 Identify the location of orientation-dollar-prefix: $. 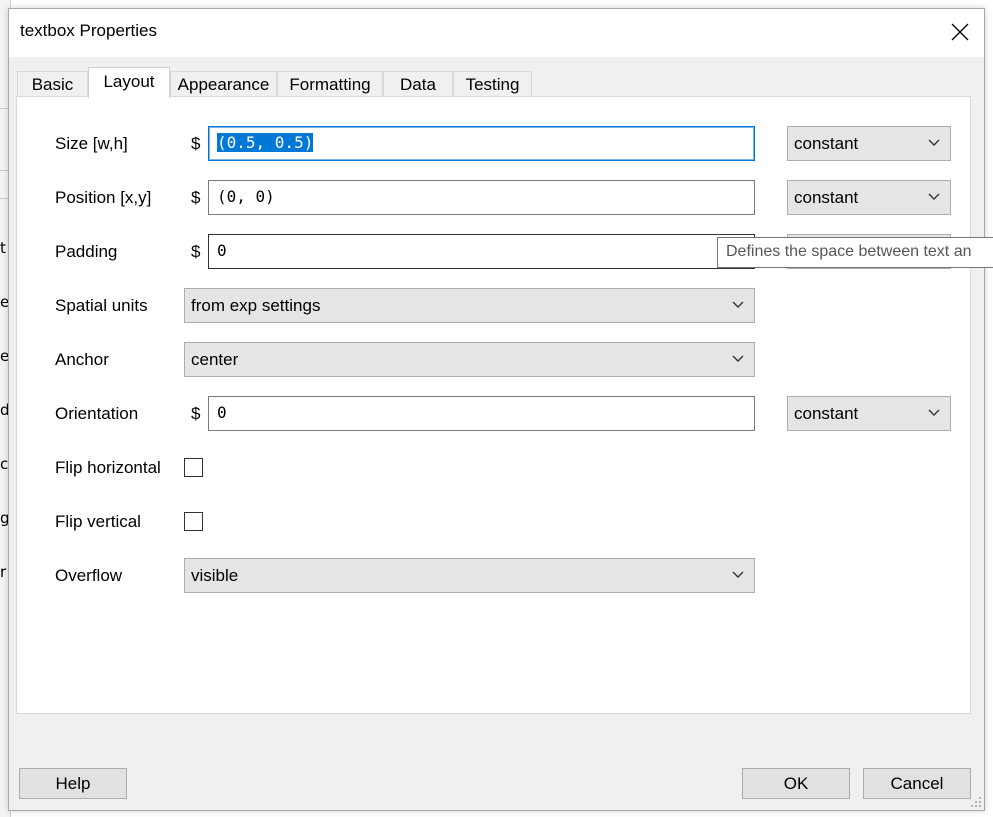
(196, 413).